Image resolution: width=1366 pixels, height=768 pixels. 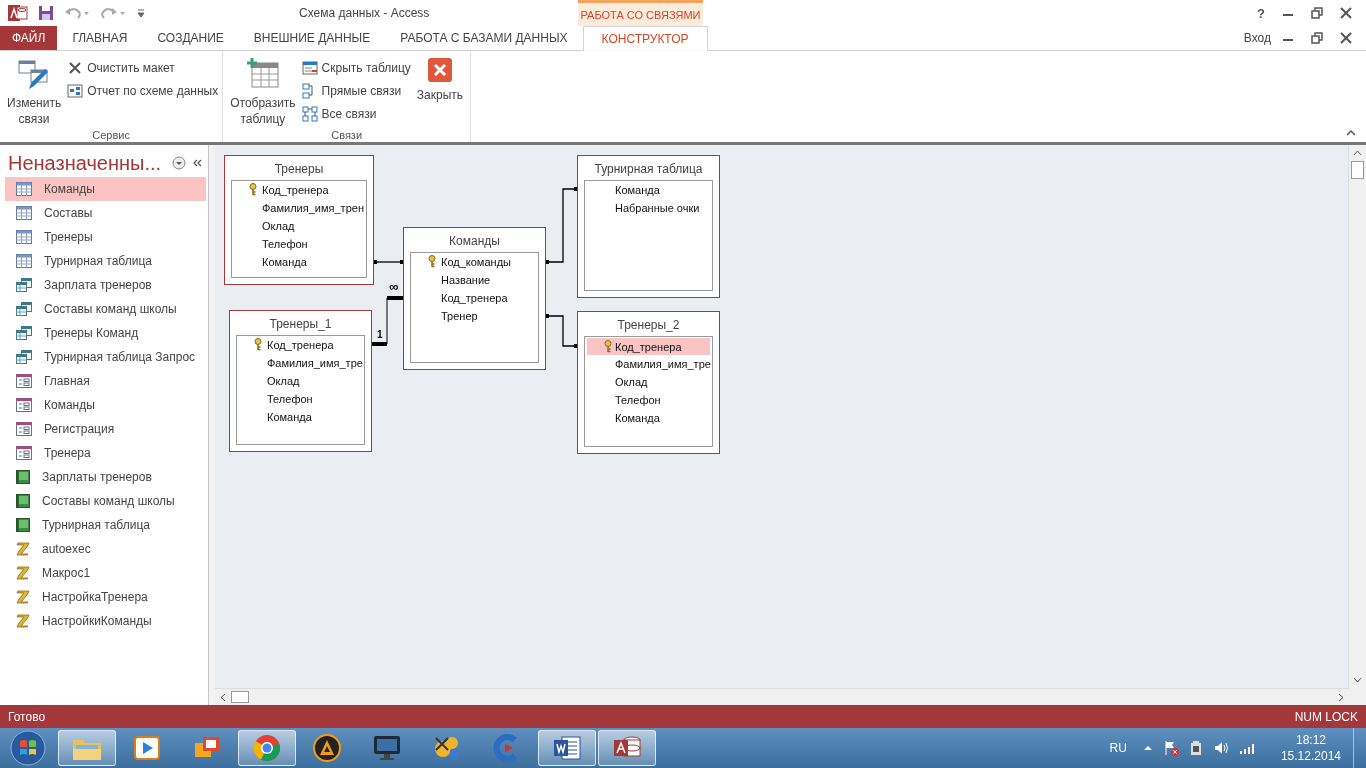 What do you see at coordinates (1220, 748) in the screenshot?
I see `volume-icon` at bounding box center [1220, 748].